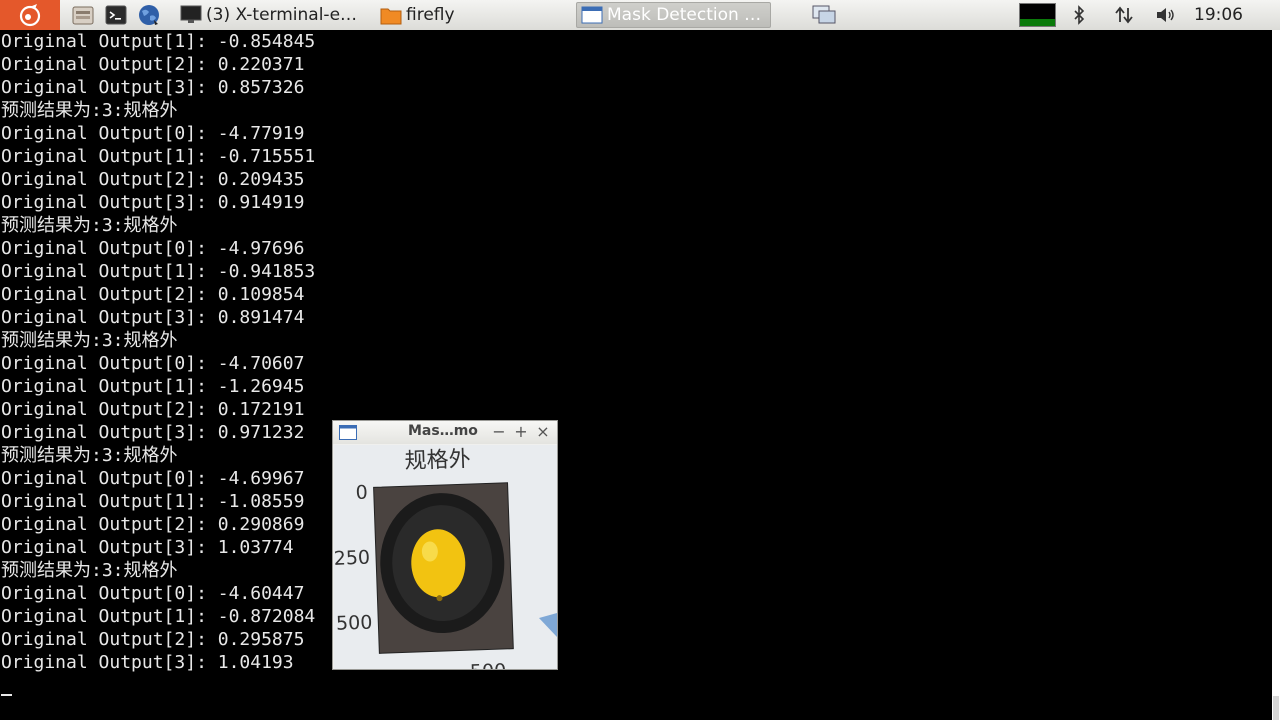  I want to click on y-tick-label: 0, so click(361, 493).